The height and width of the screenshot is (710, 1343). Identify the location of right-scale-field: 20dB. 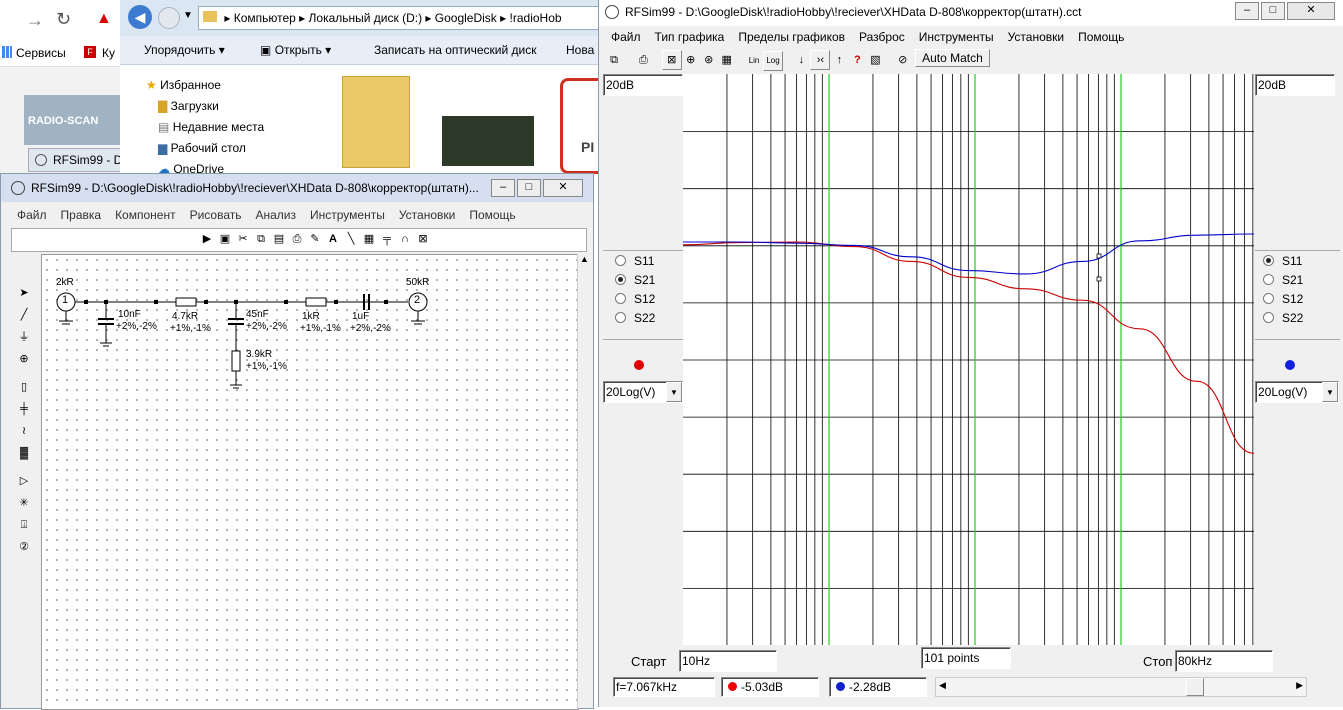
(1295, 85).